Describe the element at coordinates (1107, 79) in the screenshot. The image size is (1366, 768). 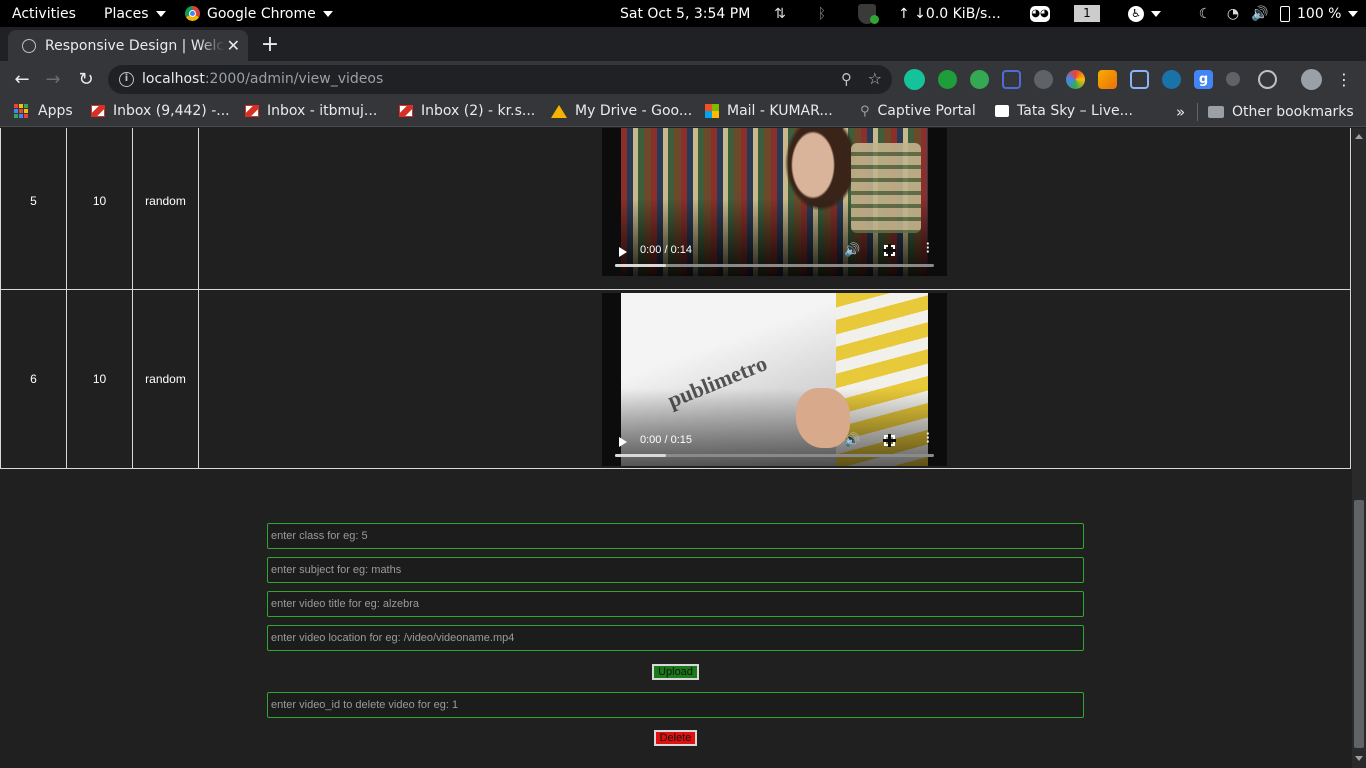
I see `pencil-extension-icon` at that location.